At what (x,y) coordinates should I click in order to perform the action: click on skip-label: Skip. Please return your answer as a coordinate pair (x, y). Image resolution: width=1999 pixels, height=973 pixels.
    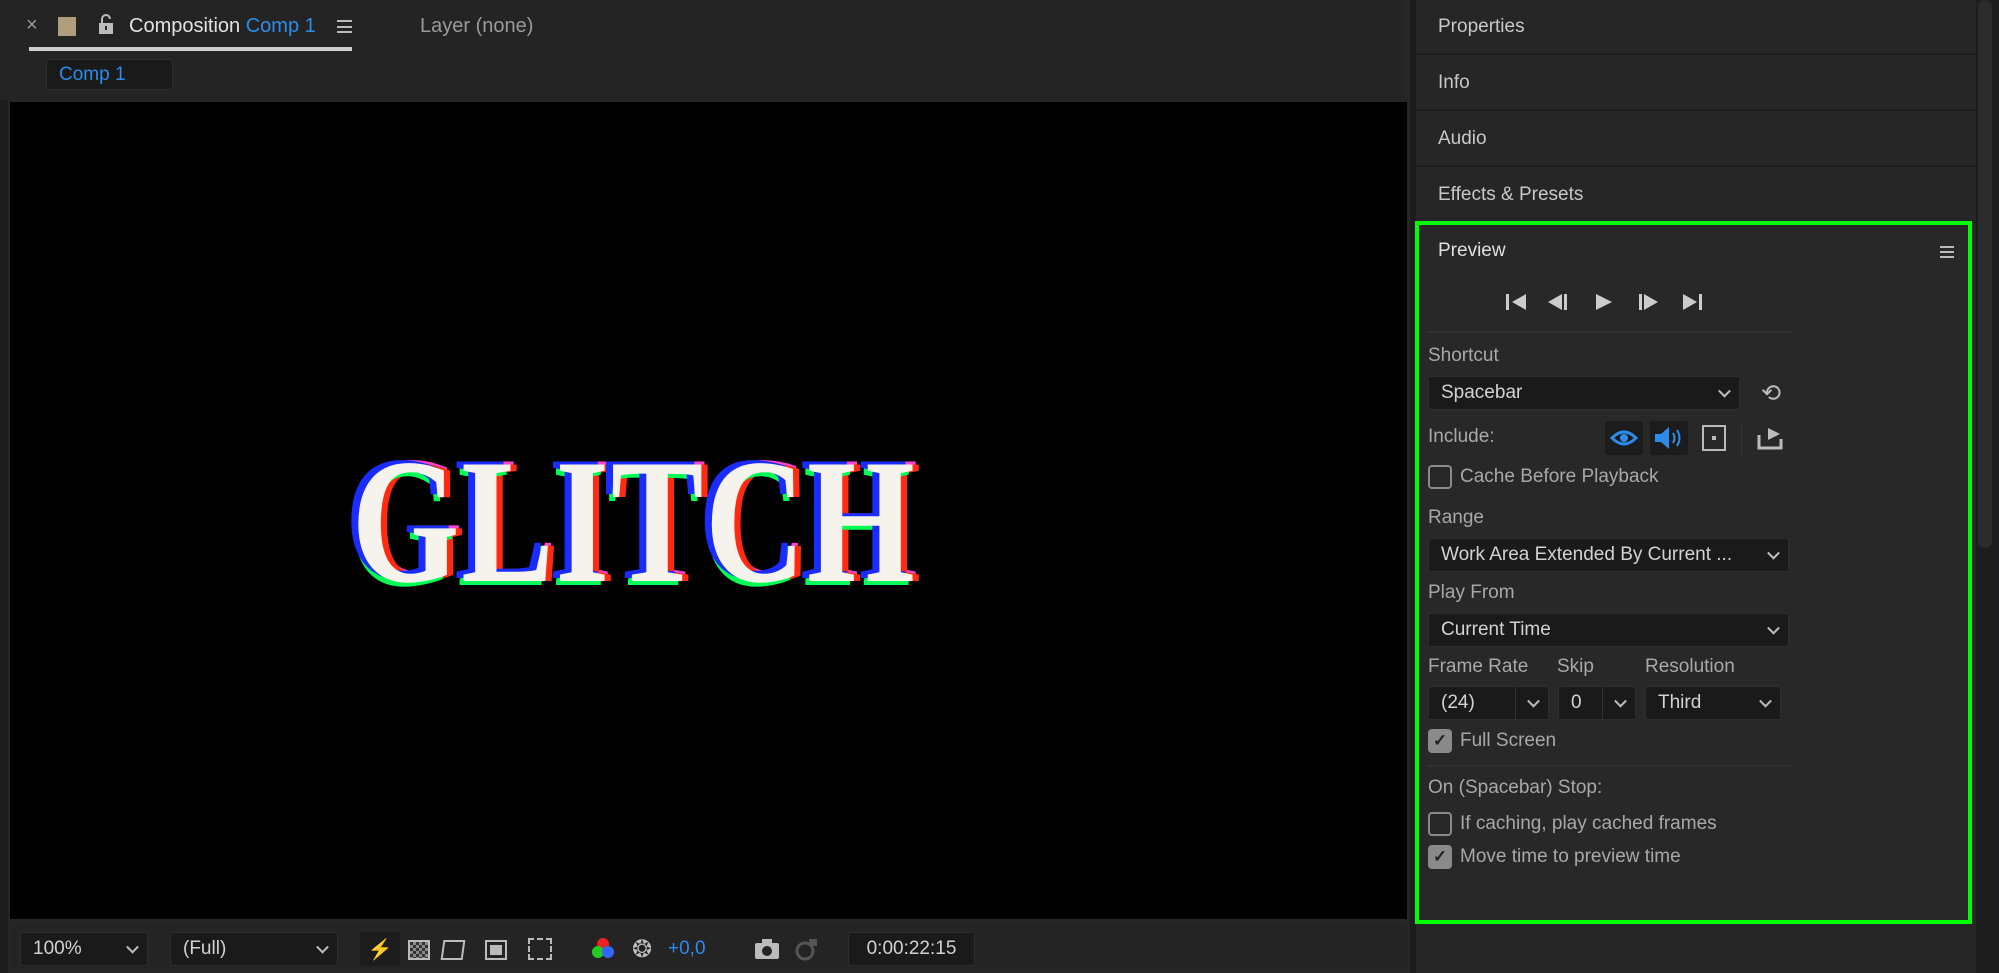
    Looking at the image, I should click on (1575, 666).